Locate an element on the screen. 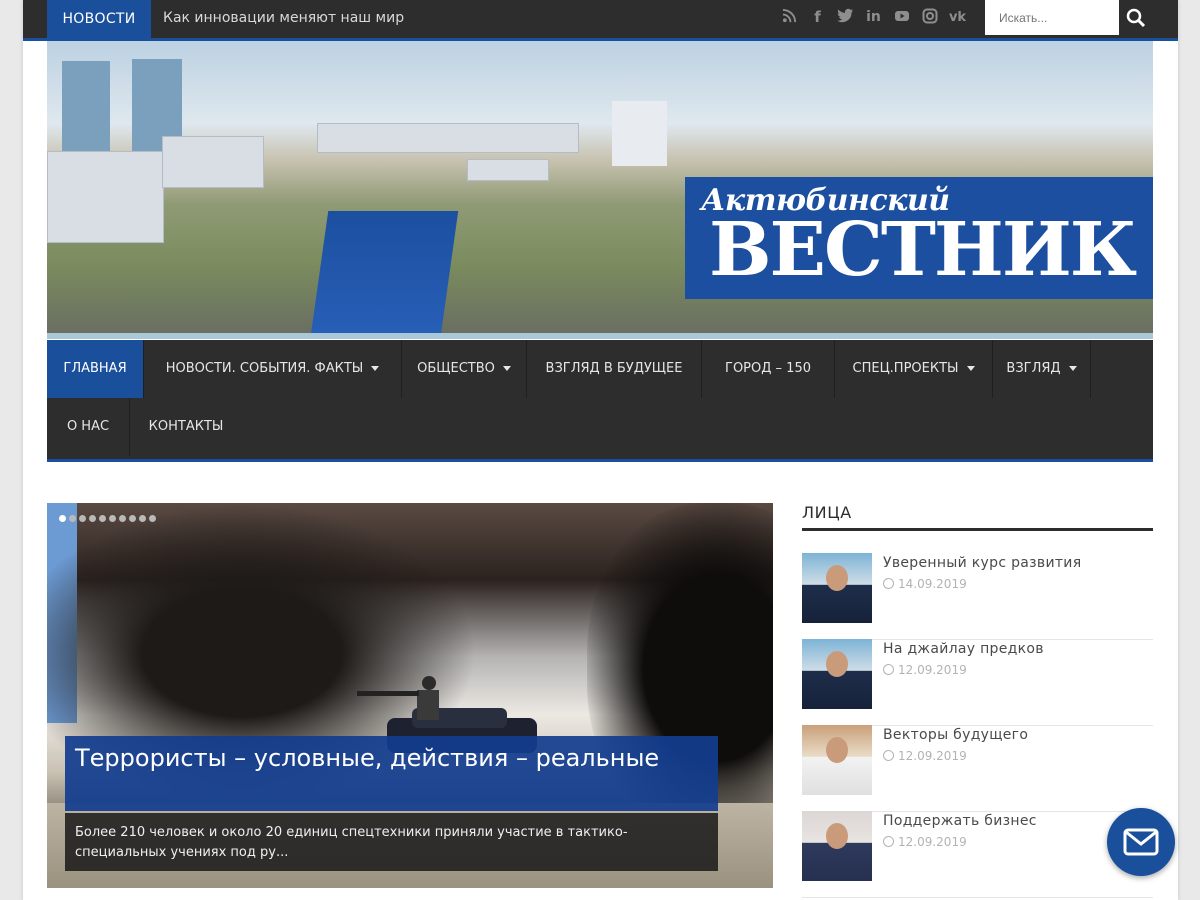 The width and height of the screenshot is (1200, 900). post-headline: На джайлау предков is located at coordinates (963, 649).